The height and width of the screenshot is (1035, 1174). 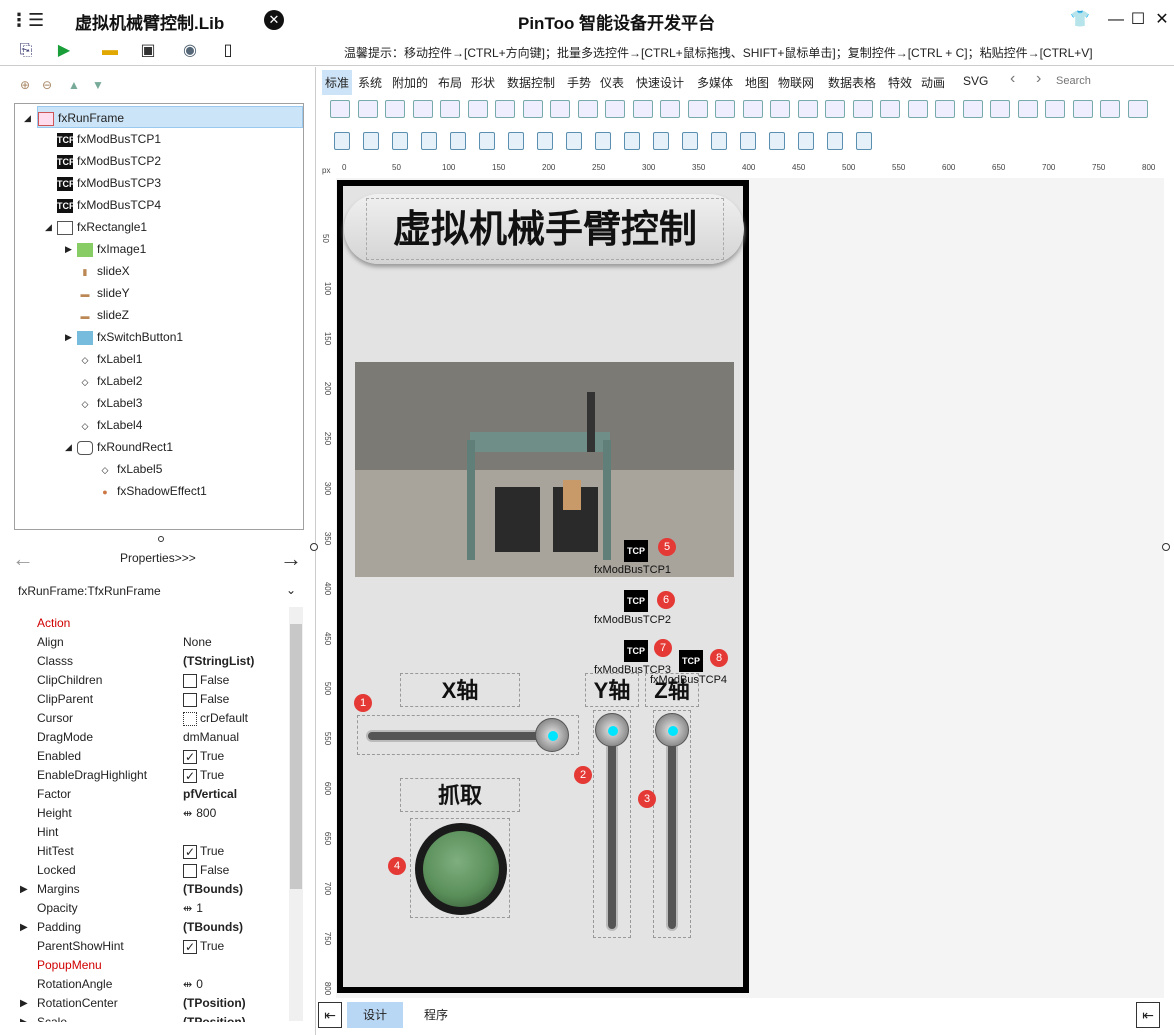 What do you see at coordinates (1138, 20) in the screenshot?
I see `maximize-icon: ☐` at bounding box center [1138, 20].